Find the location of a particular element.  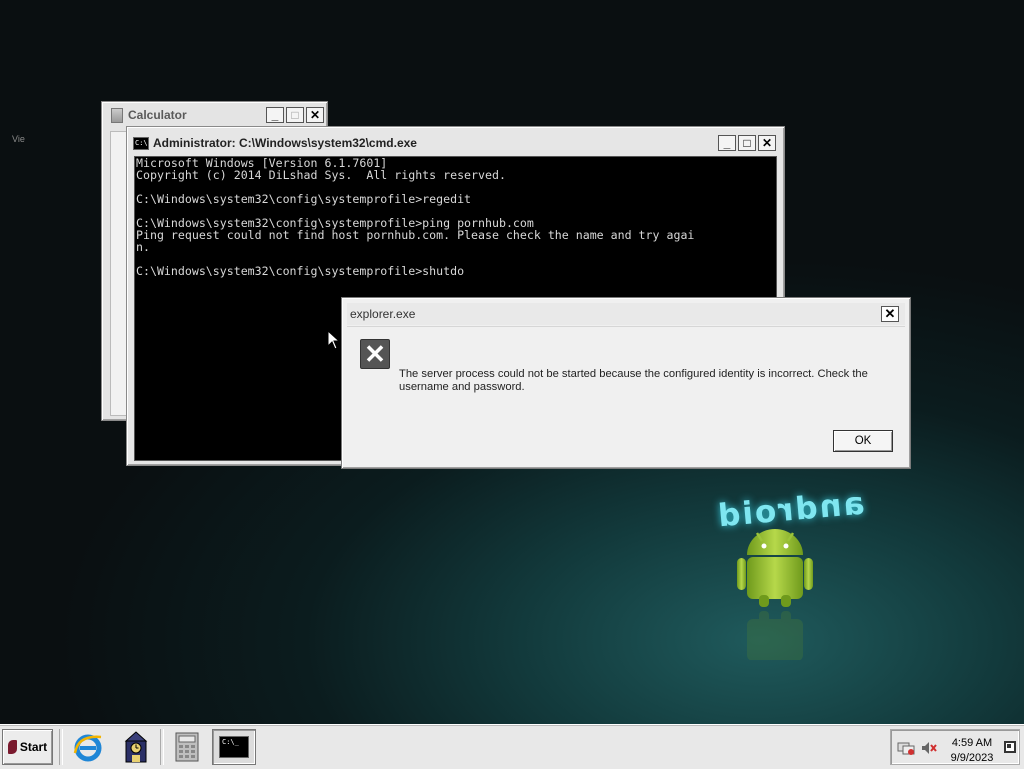

cmd-icon: C:\_ is located at coordinates (234, 747).